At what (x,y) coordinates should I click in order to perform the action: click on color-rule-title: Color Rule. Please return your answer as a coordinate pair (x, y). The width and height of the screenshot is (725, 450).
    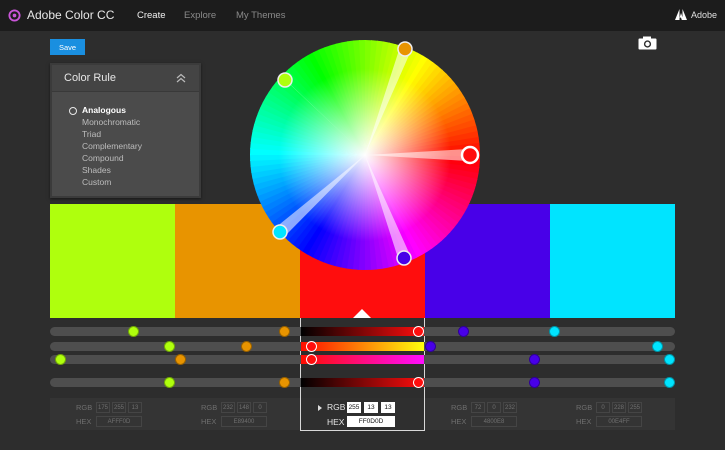
    Looking at the image, I should click on (90, 78).